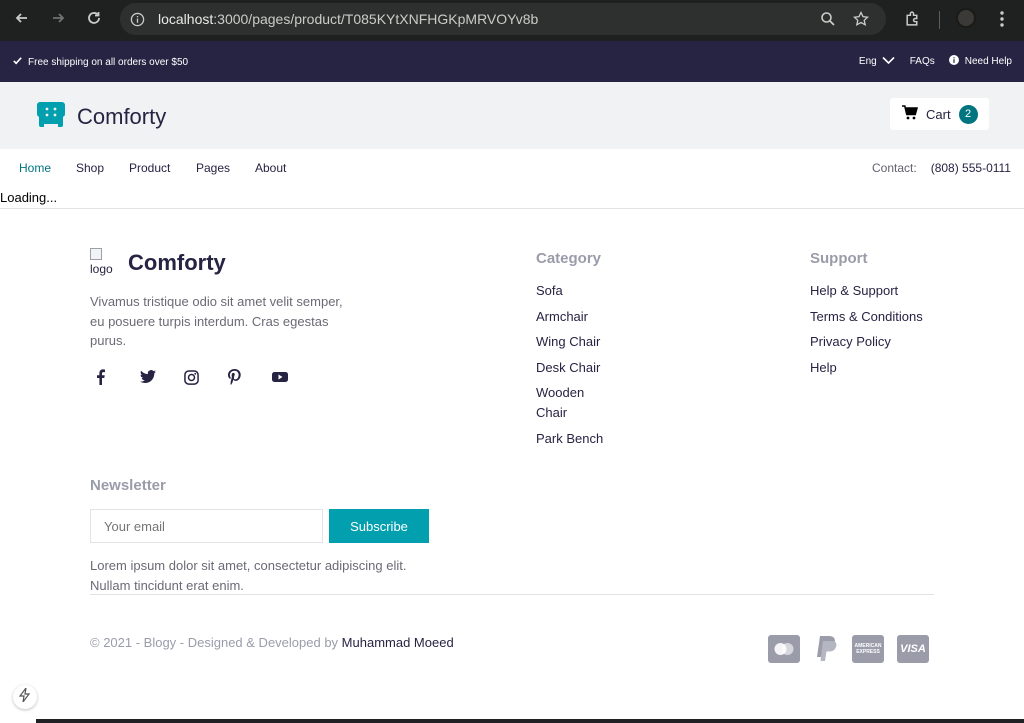 The height and width of the screenshot is (723, 1024). What do you see at coordinates (877, 62) in the screenshot?
I see `language-select: Eng` at bounding box center [877, 62].